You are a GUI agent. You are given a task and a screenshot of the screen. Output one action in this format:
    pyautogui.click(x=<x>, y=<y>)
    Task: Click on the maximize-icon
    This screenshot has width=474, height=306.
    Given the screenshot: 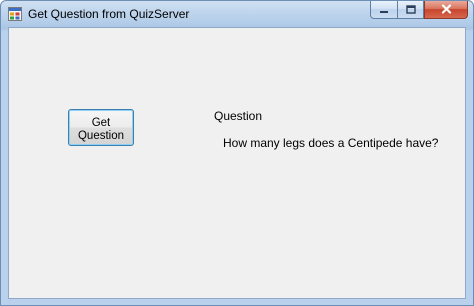 What is the action you would take?
    pyautogui.click(x=410, y=10)
    